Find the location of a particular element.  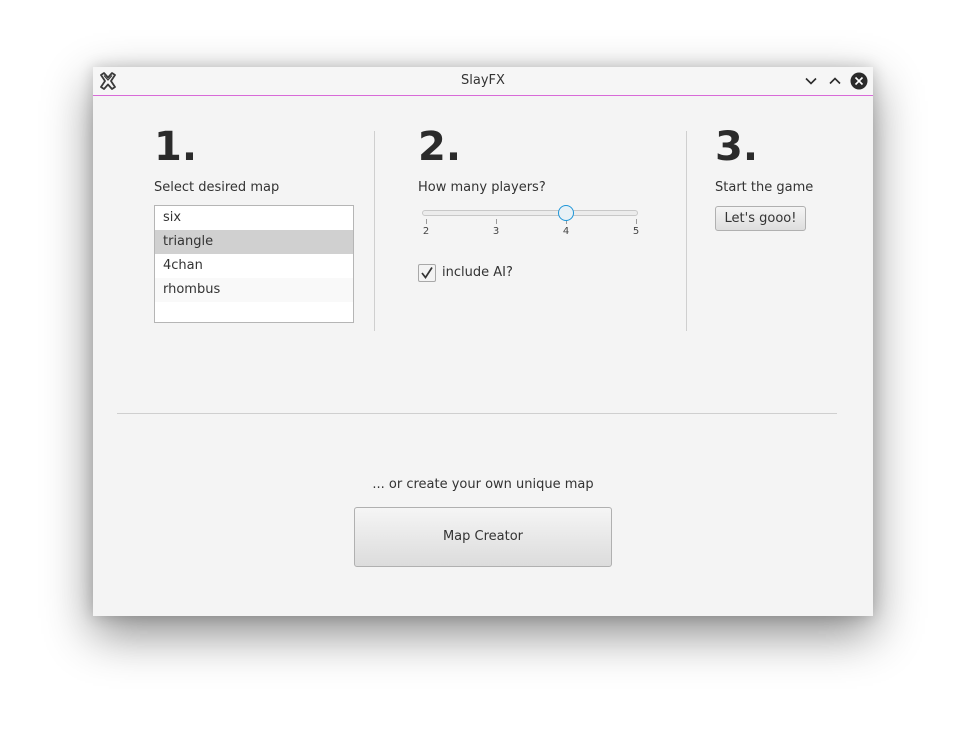

slider-tick-label: 5 is located at coordinates (636, 231).